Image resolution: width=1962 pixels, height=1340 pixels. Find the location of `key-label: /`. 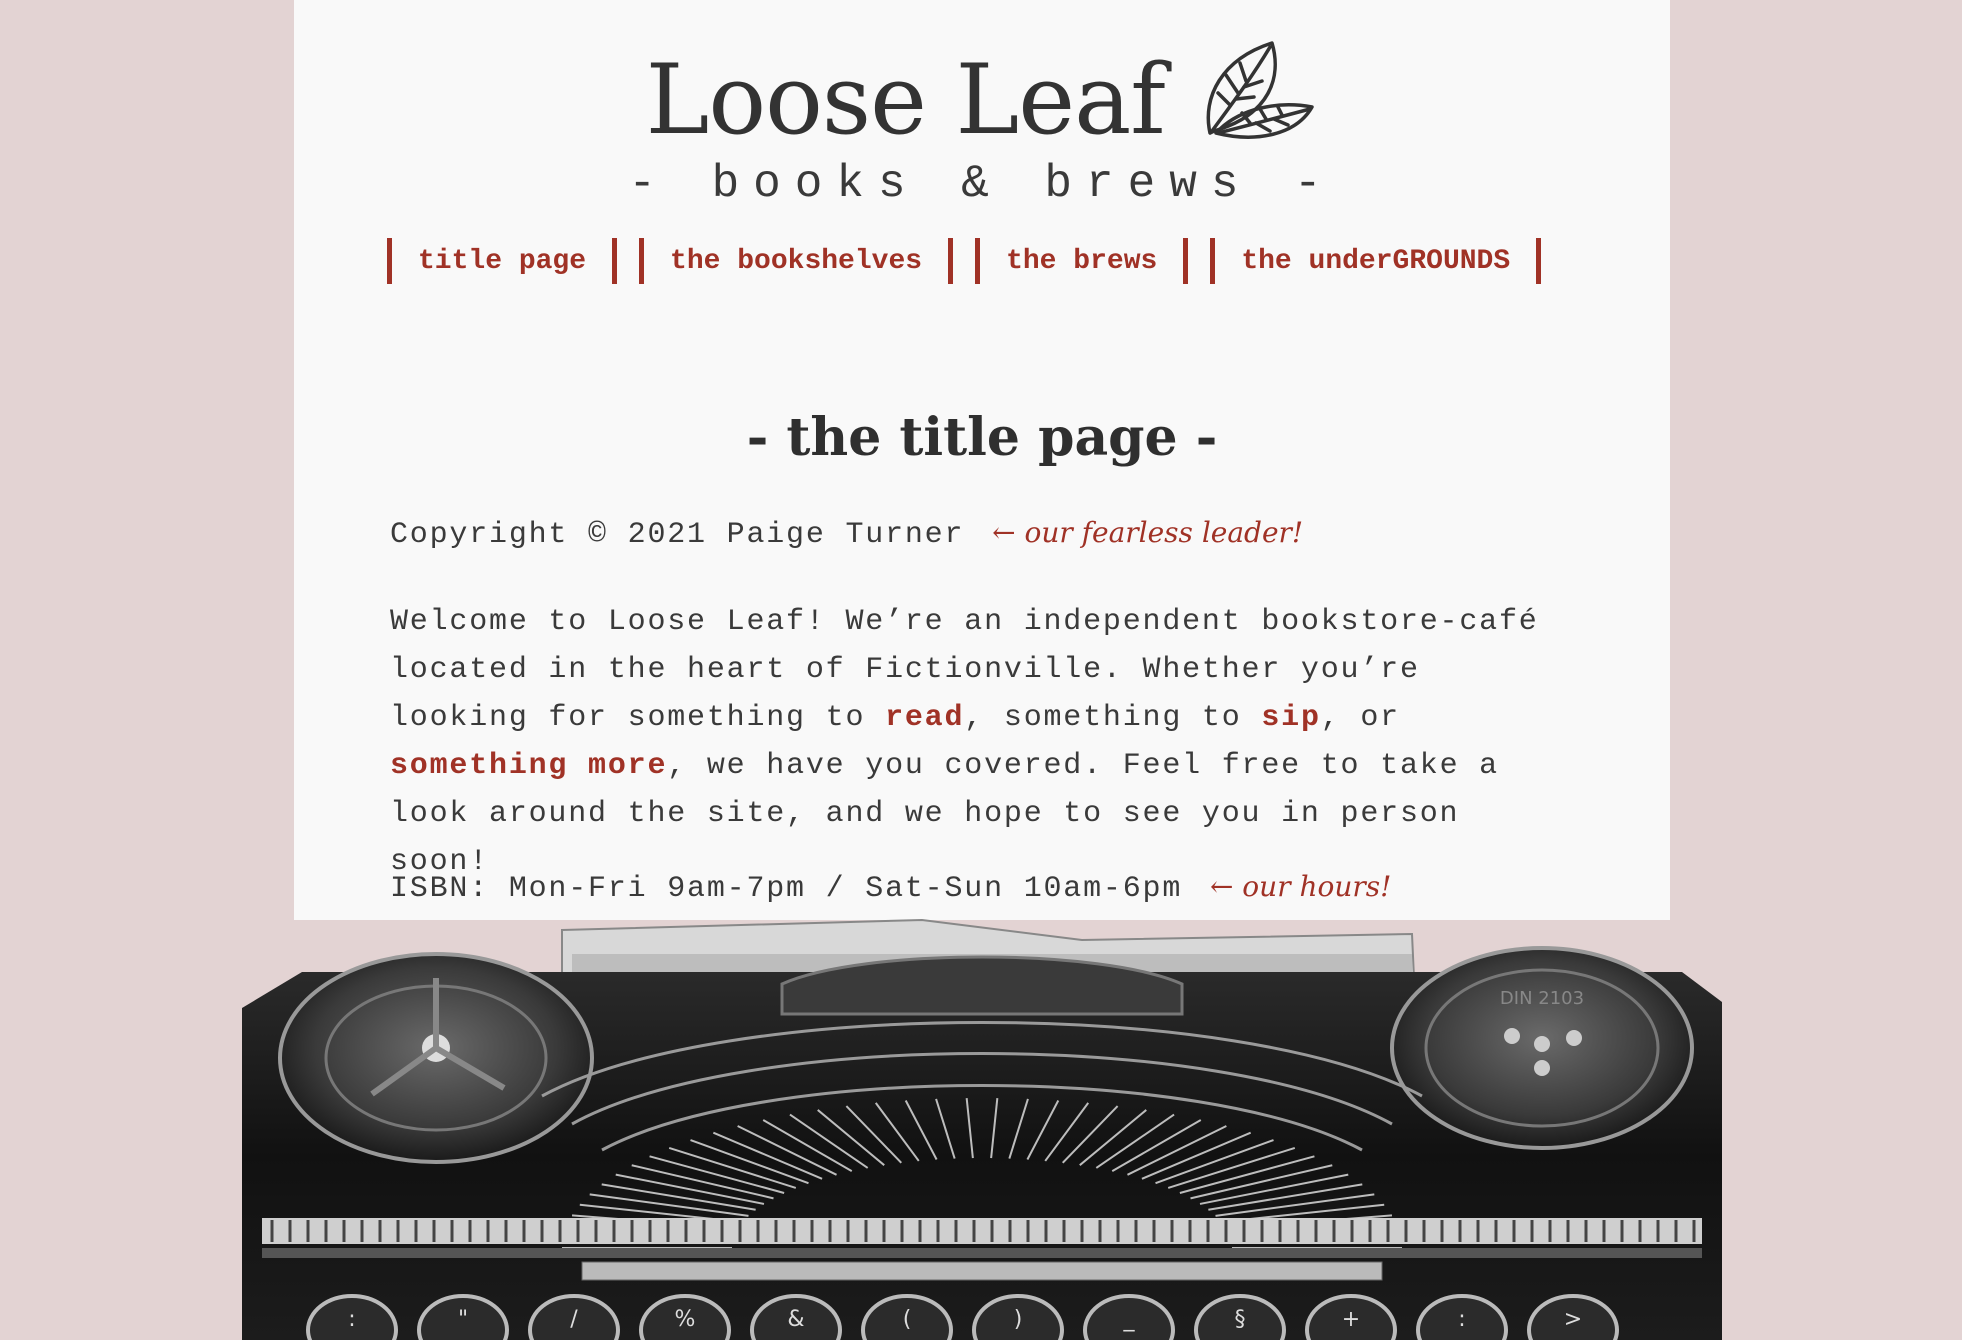

key-label: / is located at coordinates (574, 1319).